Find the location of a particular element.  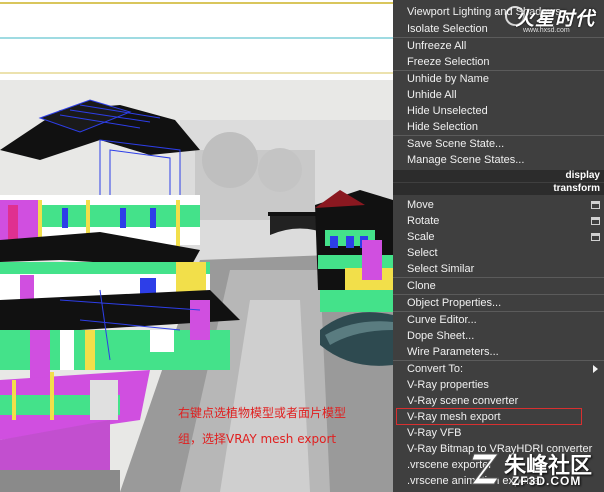

menu-item-rotate: Rotate is located at coordinates (498, 221).